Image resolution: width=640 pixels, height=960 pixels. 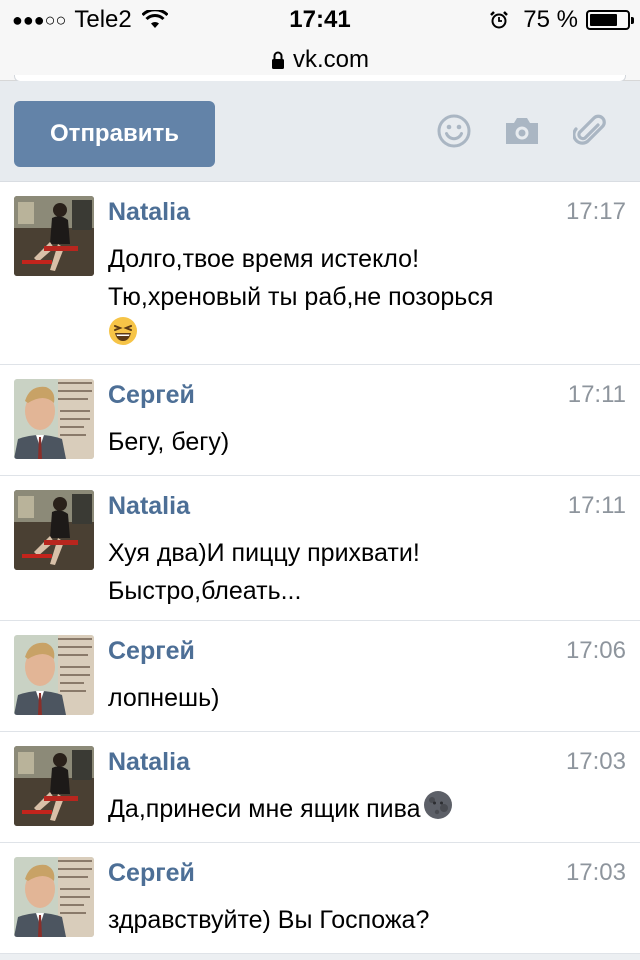 What do you see at coordinates (264, 809) in the screenshot?
I see `message-line-text: Да,принеси мне ящик пива` at bounding box center [264, 809].